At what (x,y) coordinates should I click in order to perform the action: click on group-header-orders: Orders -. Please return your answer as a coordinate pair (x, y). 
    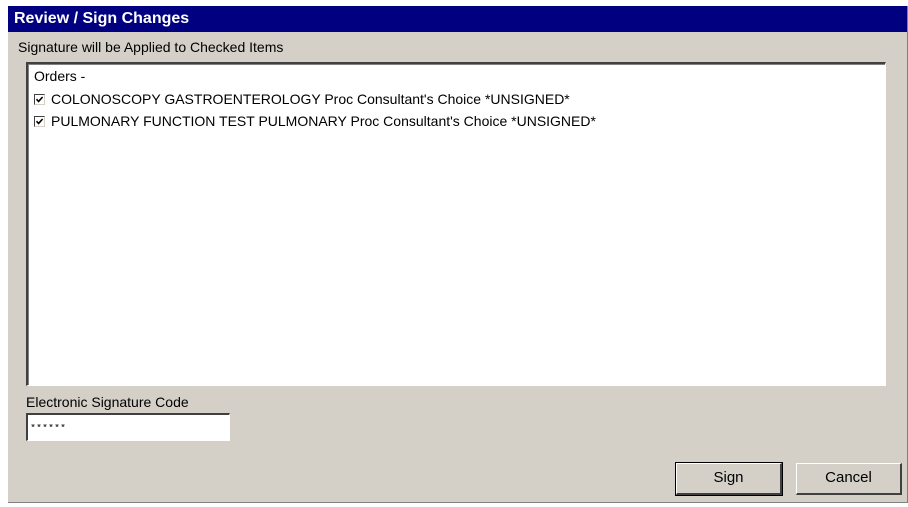
    Looking at the image, I should click on (60, 76).